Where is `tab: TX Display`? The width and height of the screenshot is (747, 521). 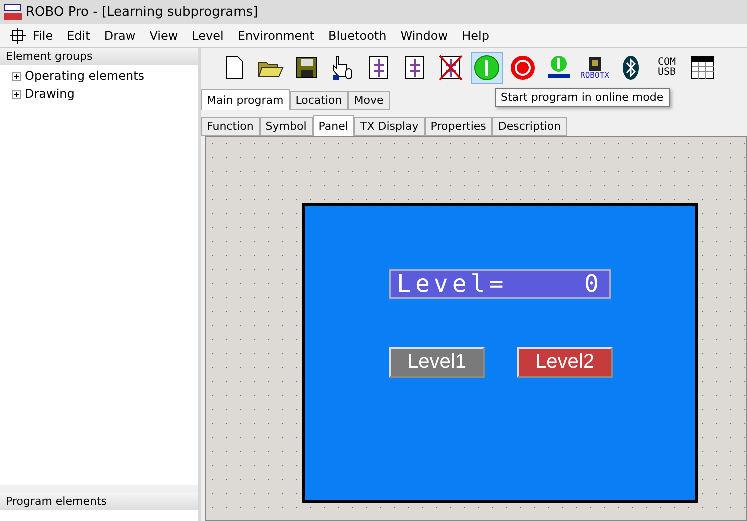
tab: TX Display is located at coordinates (389, 126).